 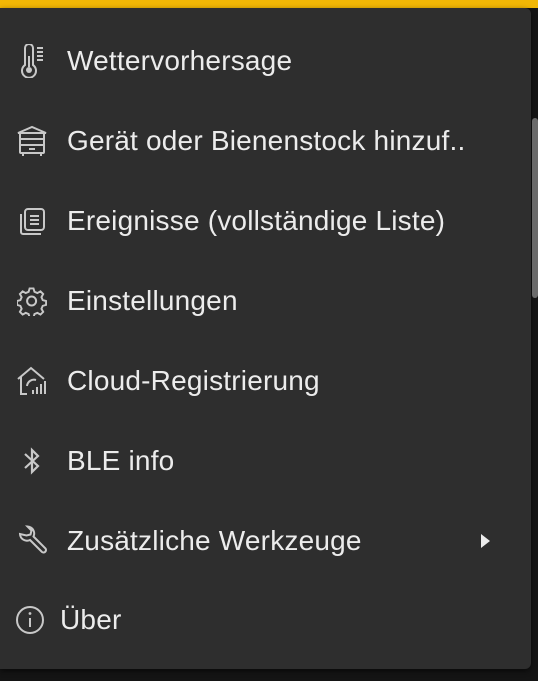 I want to click on menu-item-settings: Einstellungen, so click(x=265, y=301).